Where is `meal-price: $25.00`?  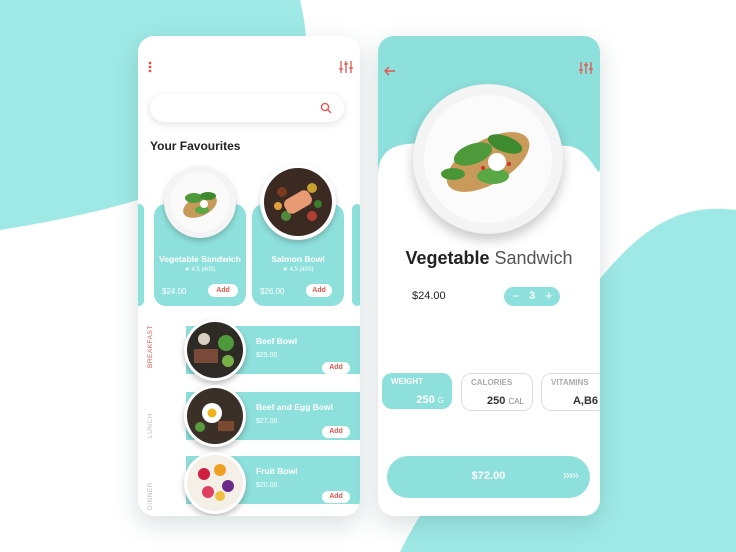
meal-price: $25.00 is located at coordinates (267, 355).